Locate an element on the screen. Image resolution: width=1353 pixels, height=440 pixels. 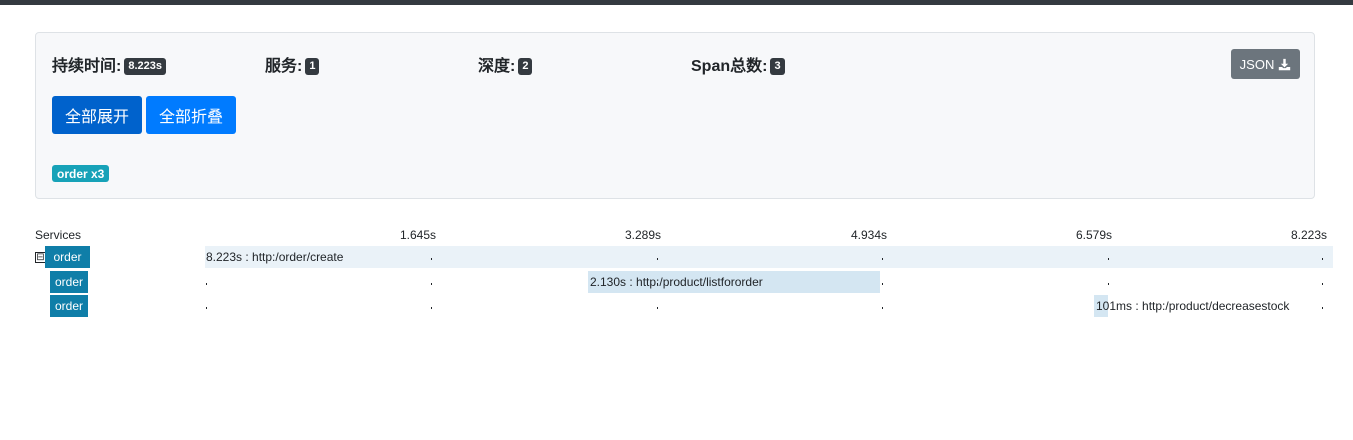
json-download-button: JSON is located at coordinates (1265, 64).